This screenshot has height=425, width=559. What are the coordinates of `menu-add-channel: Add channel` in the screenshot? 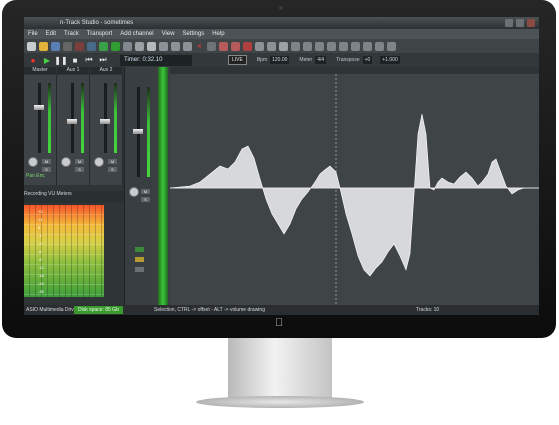 It's located at (136, 34).